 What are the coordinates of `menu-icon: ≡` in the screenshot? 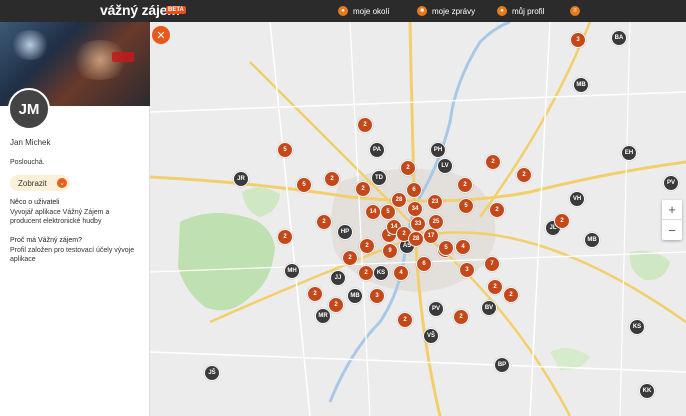 It's located at (575, 11).